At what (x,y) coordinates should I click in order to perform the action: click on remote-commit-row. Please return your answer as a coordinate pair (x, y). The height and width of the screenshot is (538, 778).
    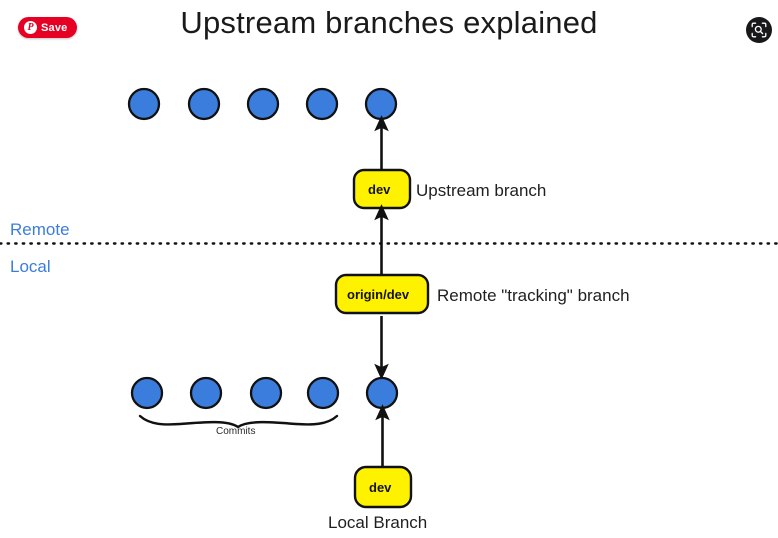
    Looking at the image, I should click on (262, 104).